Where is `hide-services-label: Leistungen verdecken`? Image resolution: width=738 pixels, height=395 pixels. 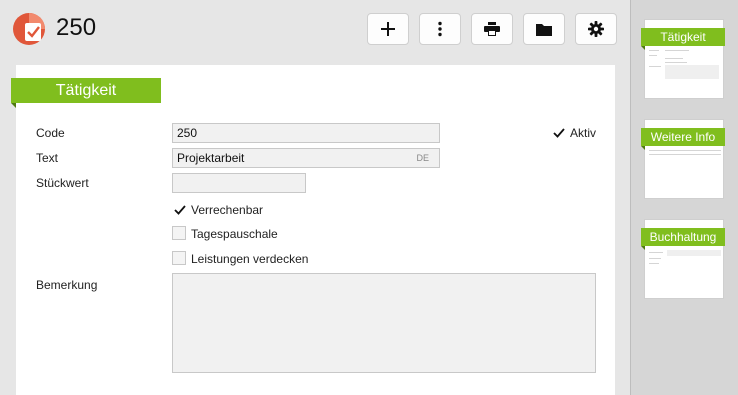 hide-services-label: Leistungen verdecken is located at coordinates (250, 259).